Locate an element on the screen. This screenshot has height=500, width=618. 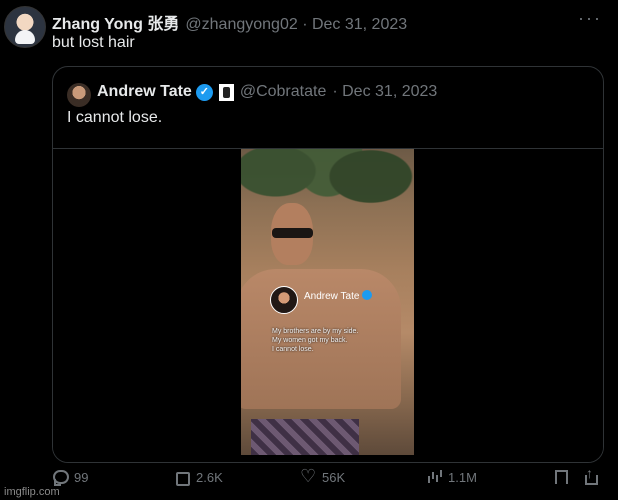
share-icon is located at coordinates (590, 475).